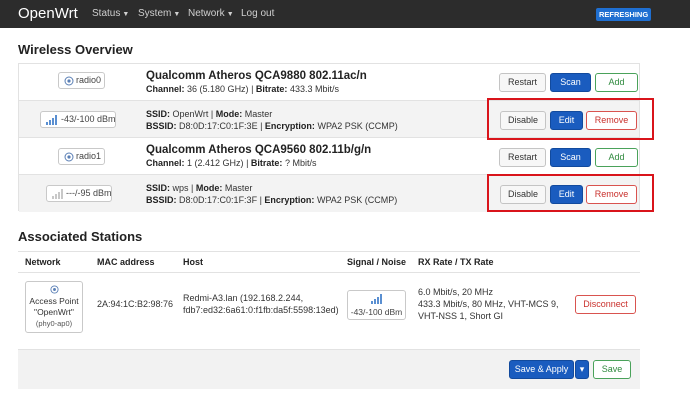 The image size is (690, 415). Describe the element at coordinates (582, 369) in the screenshot. I see `save-apply-dropdown: ▾` at that location.